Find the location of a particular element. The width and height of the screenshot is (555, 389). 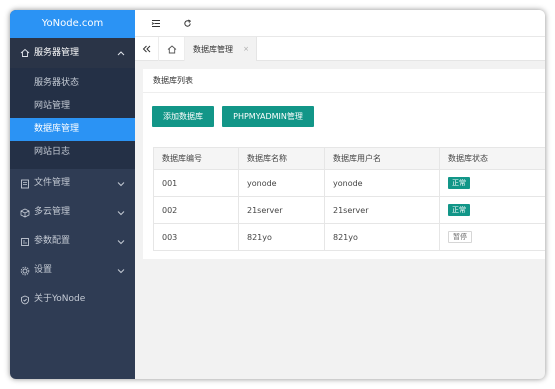

sidebar-item-config: 参数配置 is located at coordinates (72, 241).